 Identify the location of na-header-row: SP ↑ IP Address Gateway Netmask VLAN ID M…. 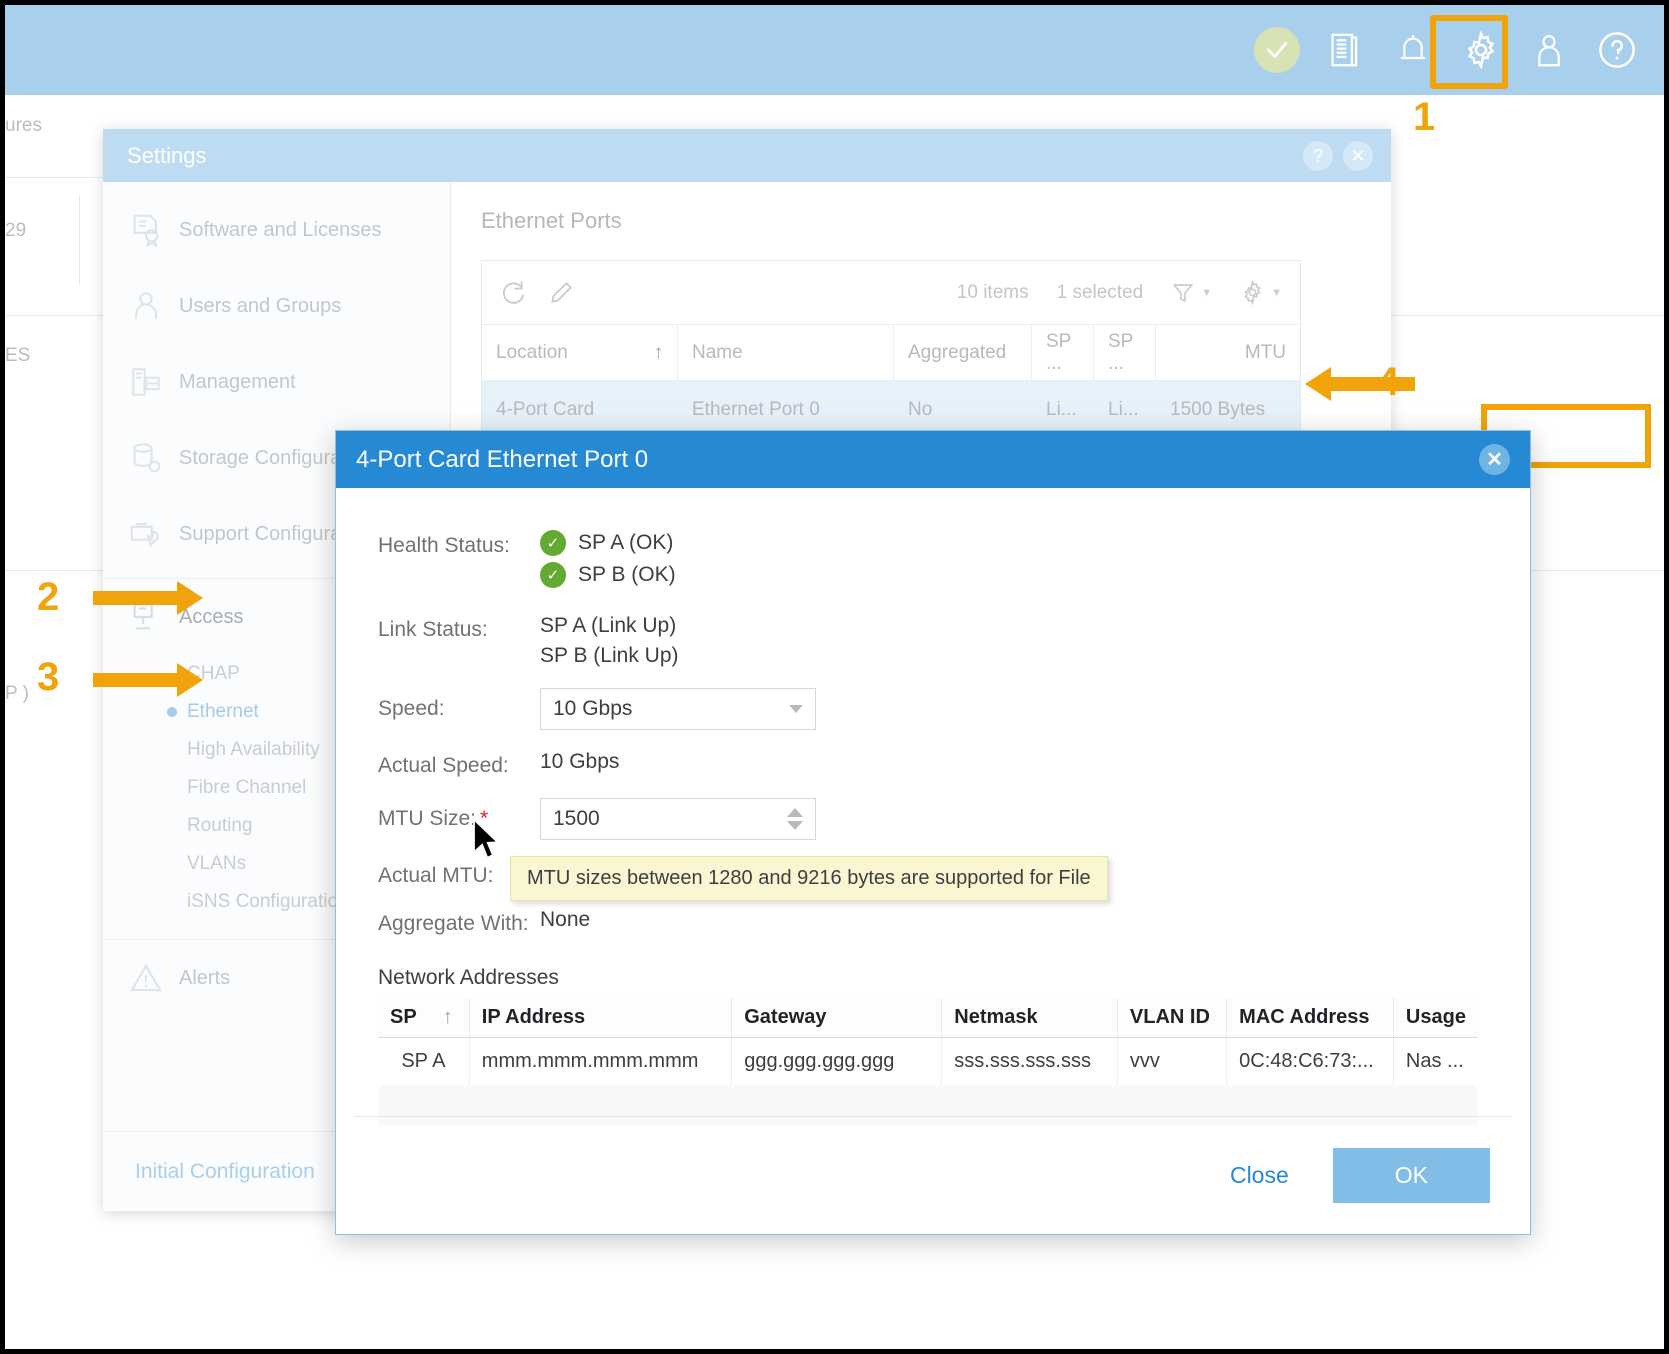
(928, 1018).